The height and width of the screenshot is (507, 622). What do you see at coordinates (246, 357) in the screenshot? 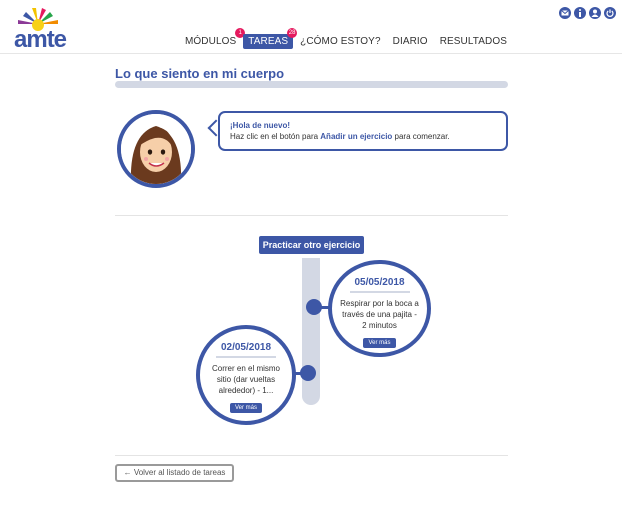
I see `entry-2-rule` at bounding box center [246, 357].